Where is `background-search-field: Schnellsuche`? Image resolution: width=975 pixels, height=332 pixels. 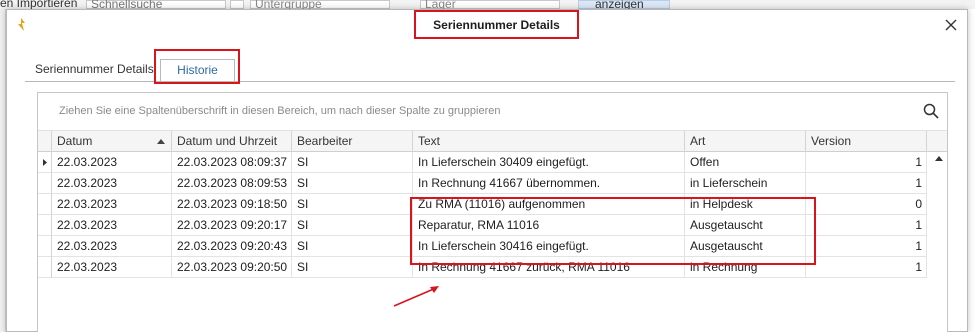
background-search-field: Schnellsuche is located at coordinates (156, 4).